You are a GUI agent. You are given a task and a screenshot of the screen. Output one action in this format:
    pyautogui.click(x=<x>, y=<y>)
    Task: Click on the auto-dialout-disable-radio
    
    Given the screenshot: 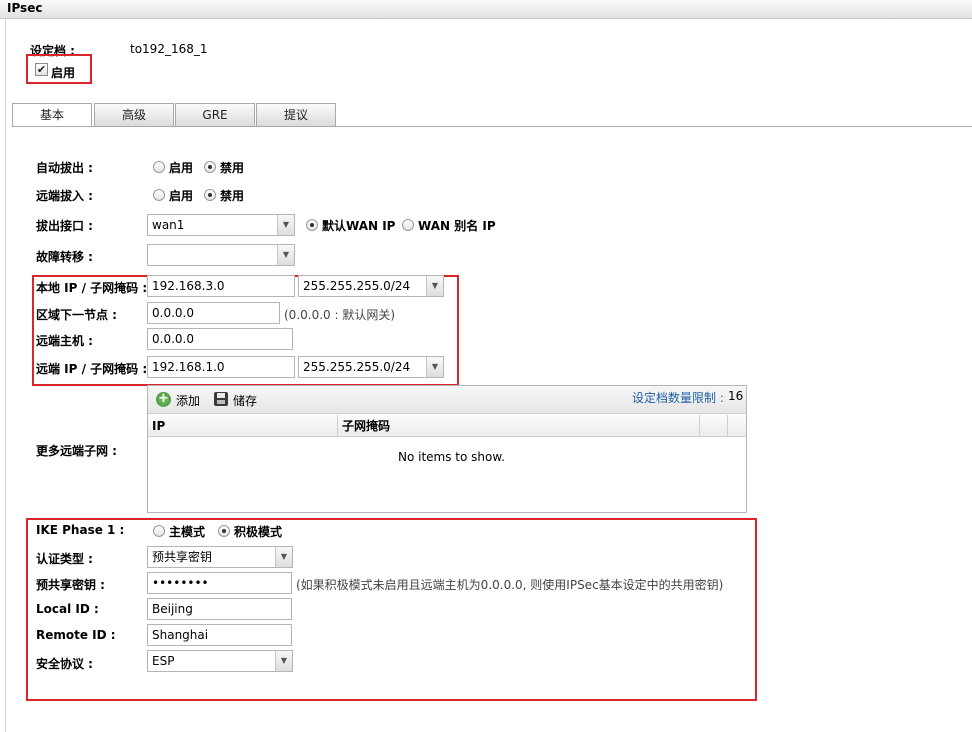 What is the action you would take?
    pyautogui.click(x=210, y=167)
    